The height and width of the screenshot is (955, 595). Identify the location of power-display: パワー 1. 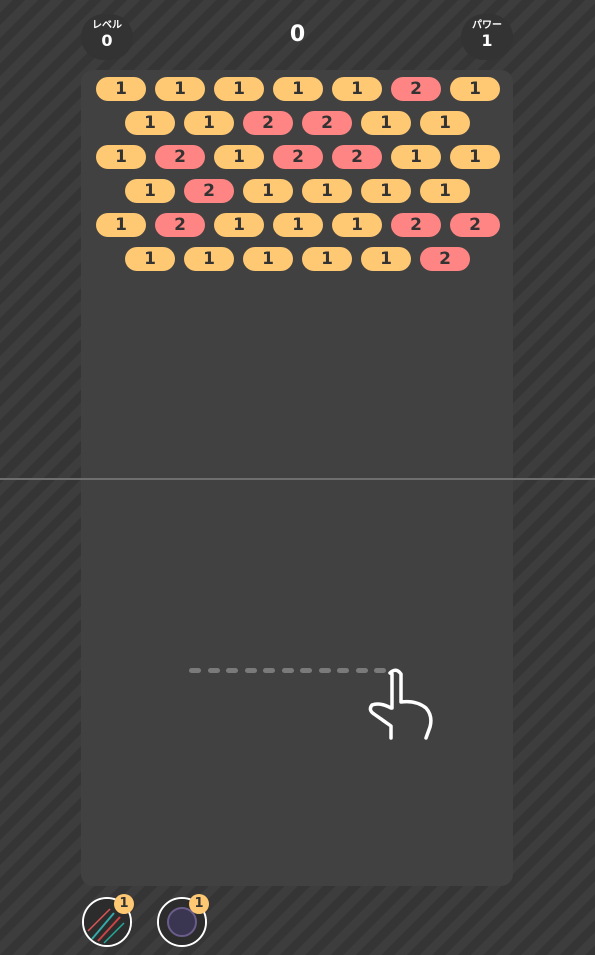
(487, 37).